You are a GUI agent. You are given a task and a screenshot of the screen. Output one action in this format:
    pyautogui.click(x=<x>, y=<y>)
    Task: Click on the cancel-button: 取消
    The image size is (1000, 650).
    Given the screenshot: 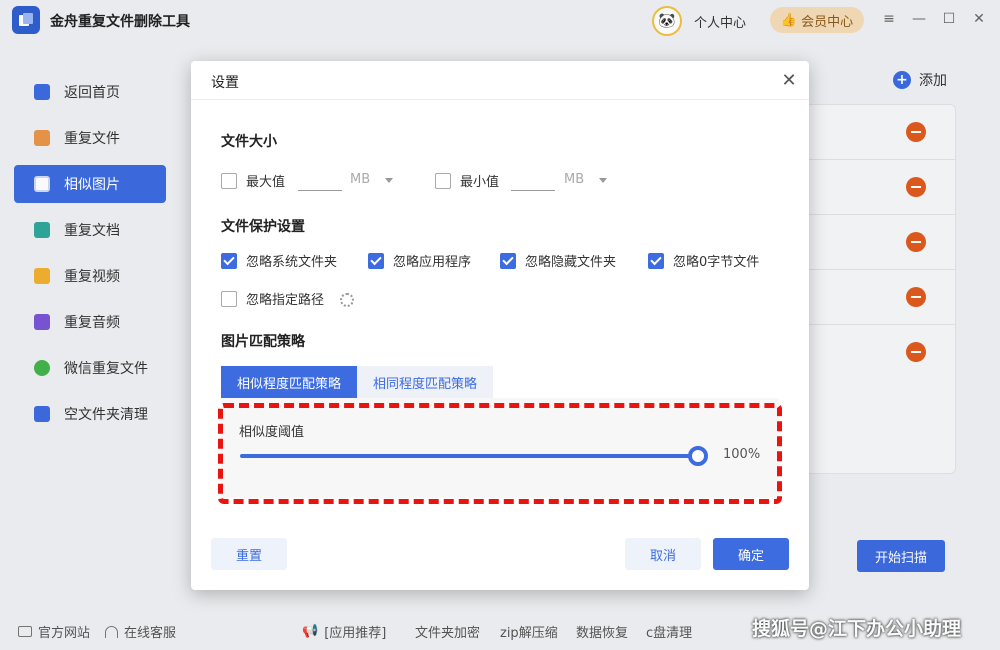 What is the action you would take?
    pyautogui.click(x=663, y=554)
    